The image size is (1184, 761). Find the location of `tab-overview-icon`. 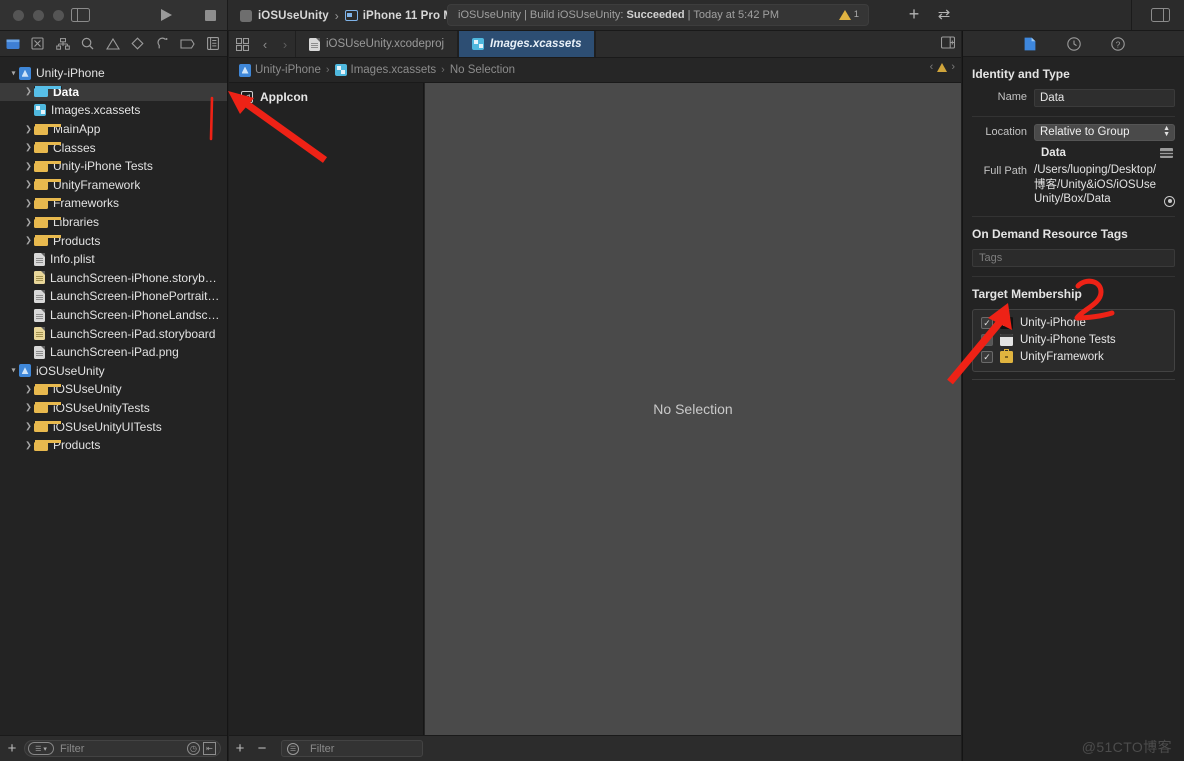

tab-overview-icon is located at coordinates (242, 44).